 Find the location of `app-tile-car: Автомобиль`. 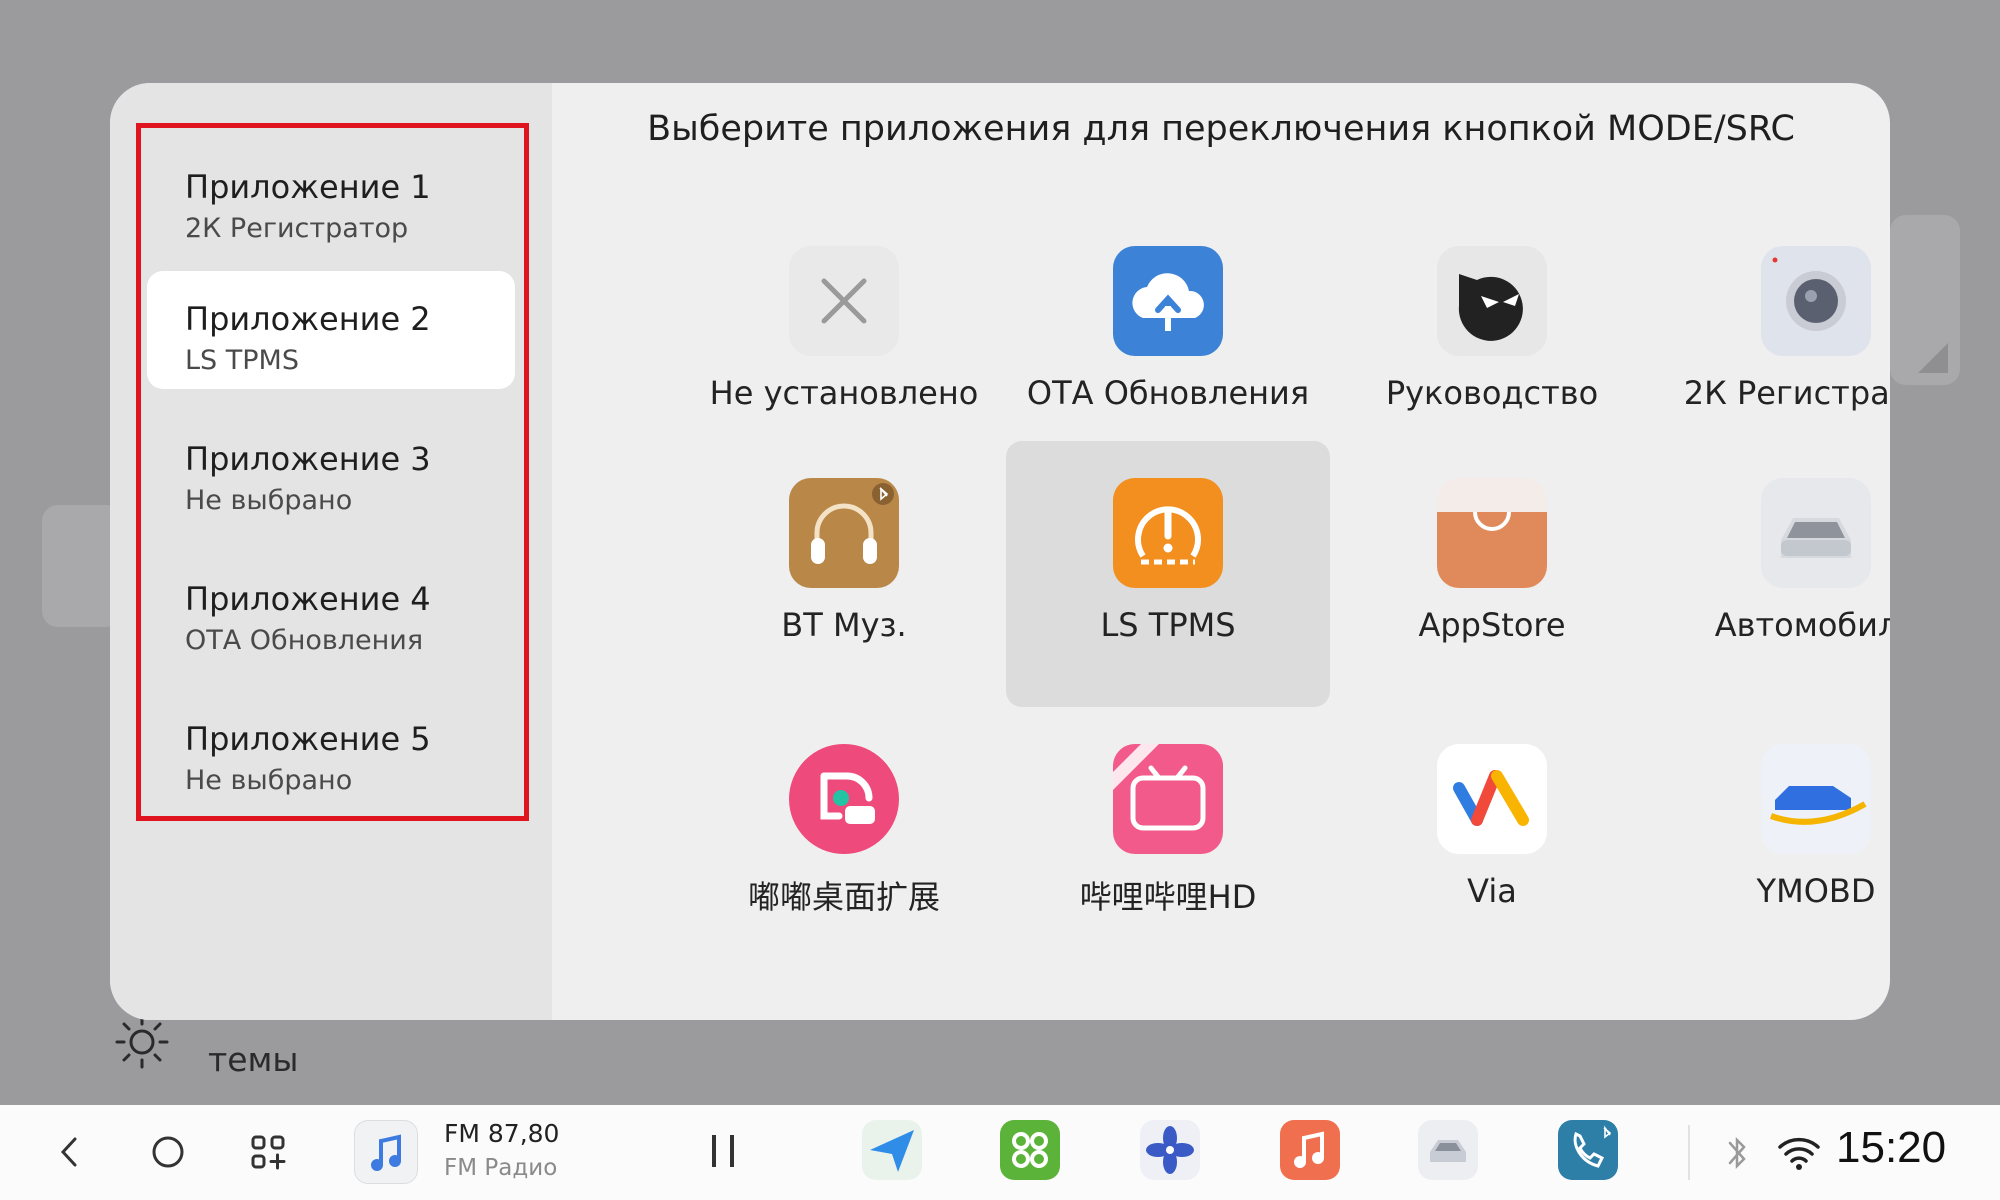

app-tile-car: Автомобиль is located at coordinates (1772, 574).